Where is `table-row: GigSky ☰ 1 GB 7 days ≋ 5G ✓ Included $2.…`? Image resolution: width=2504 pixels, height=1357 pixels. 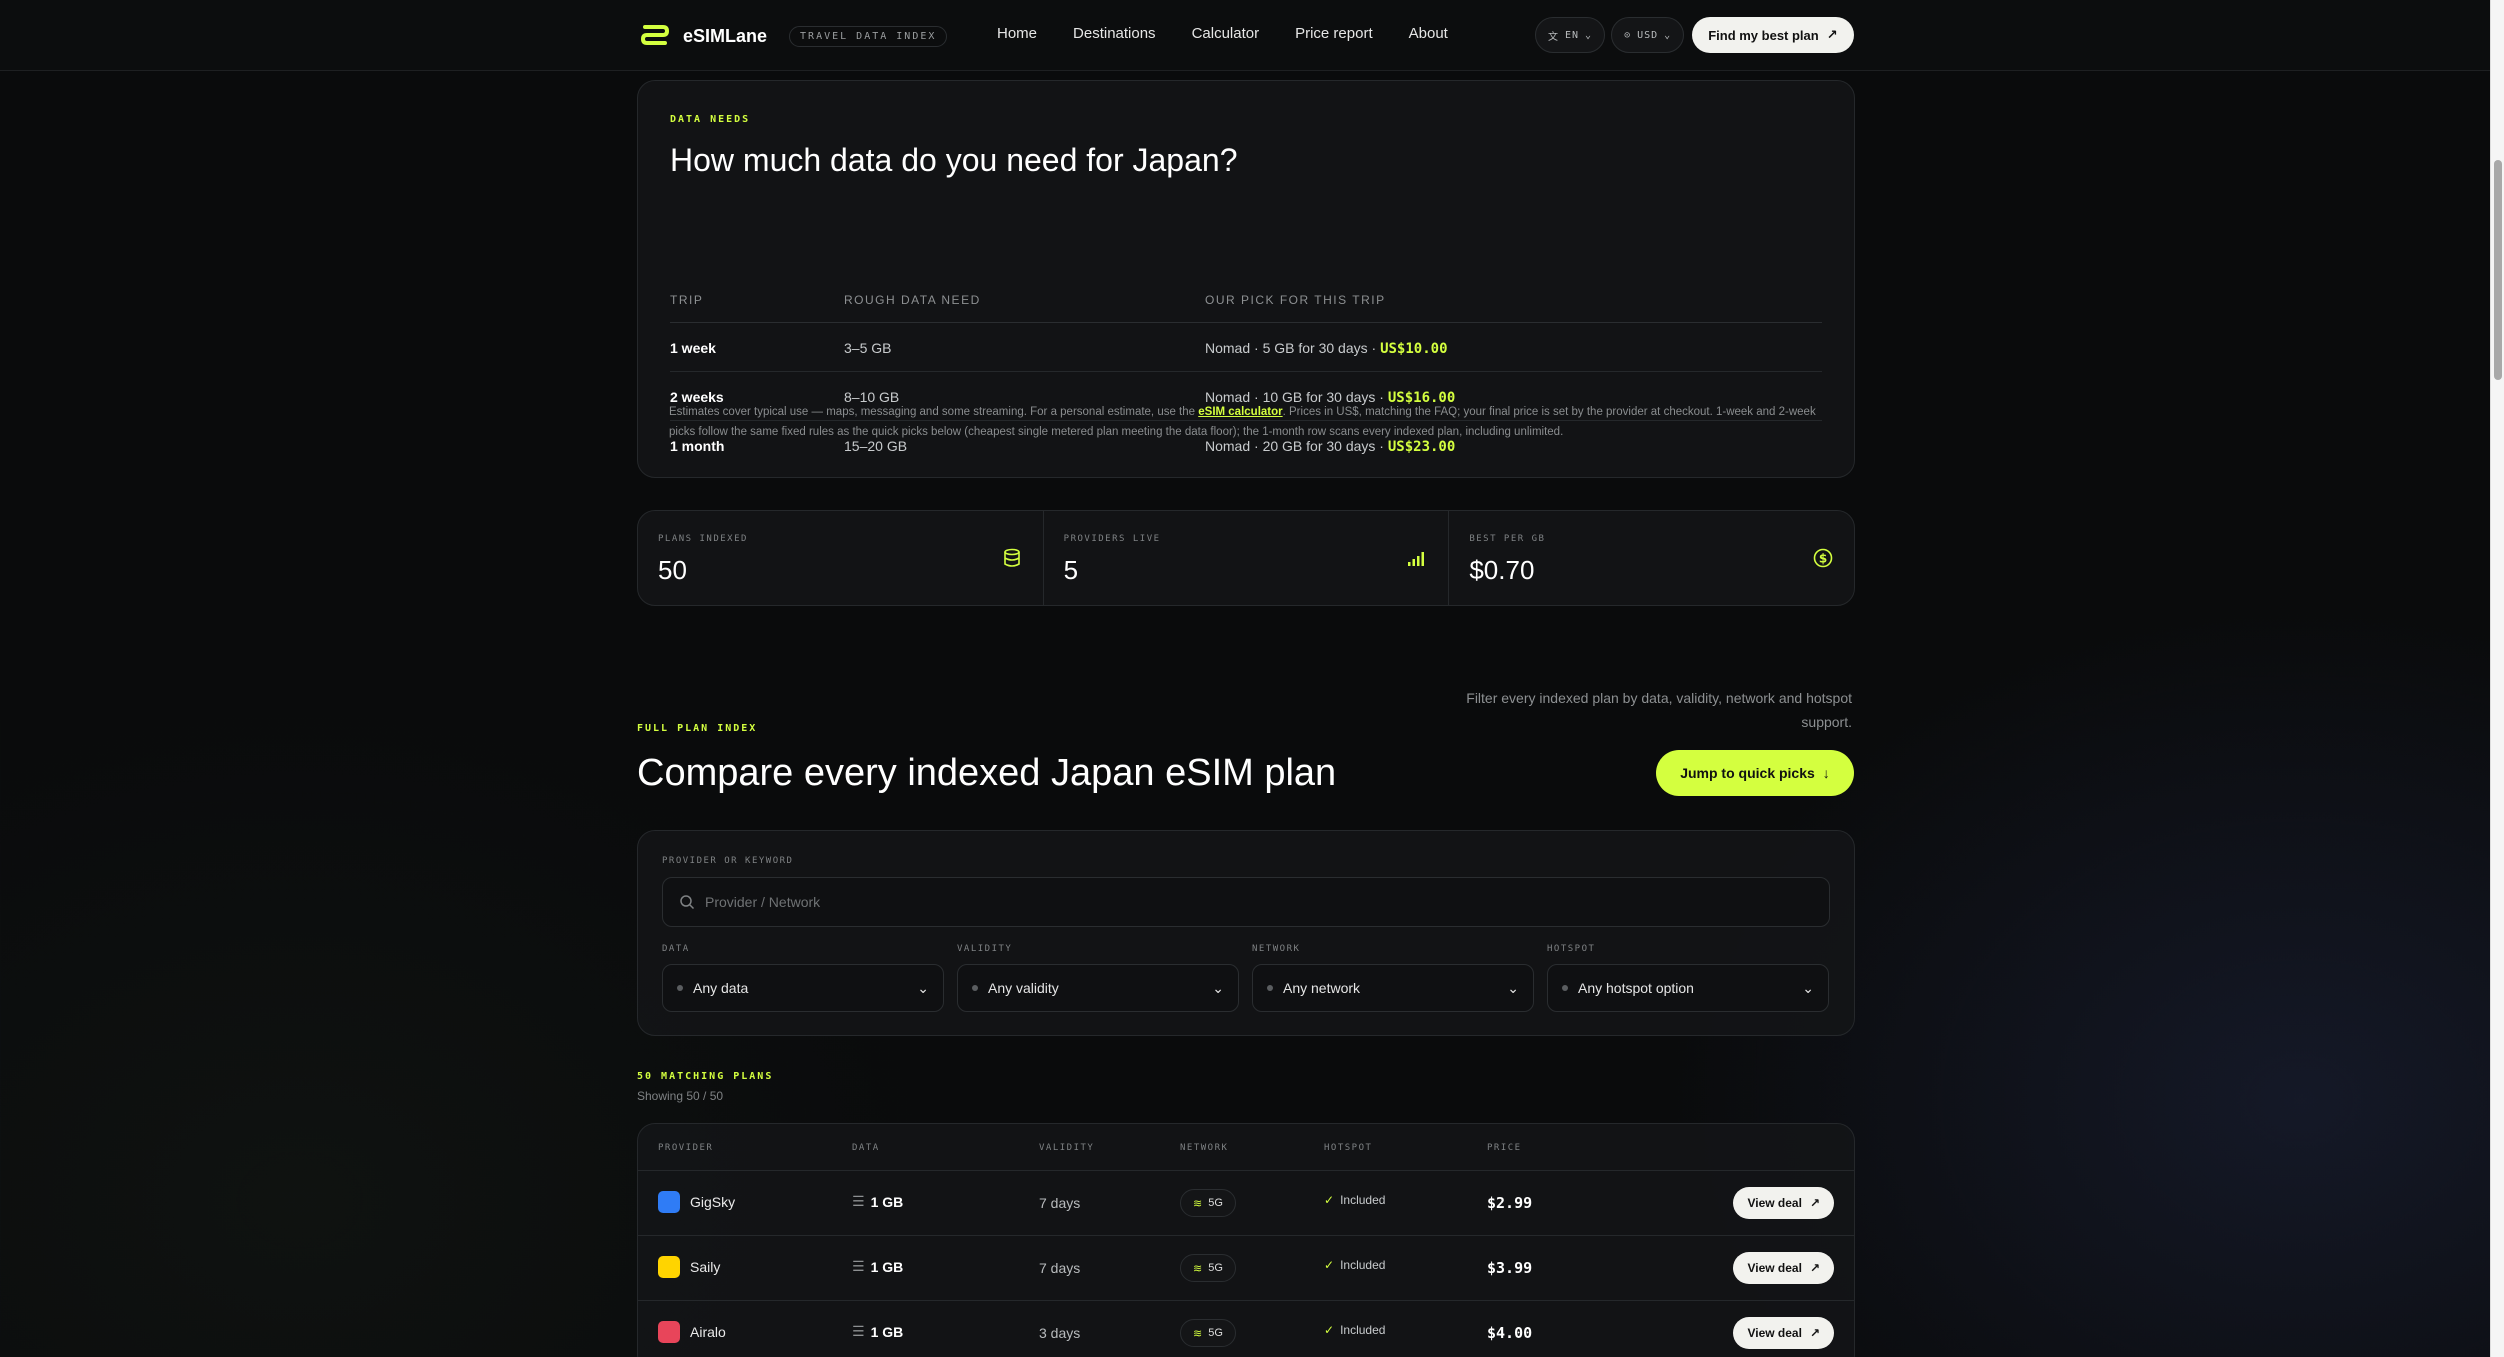 table-row: GigSky ☰ 1 GB 7 days ≋ 5G ✓ Included $2.… is located at coordinates (1246, 1203).